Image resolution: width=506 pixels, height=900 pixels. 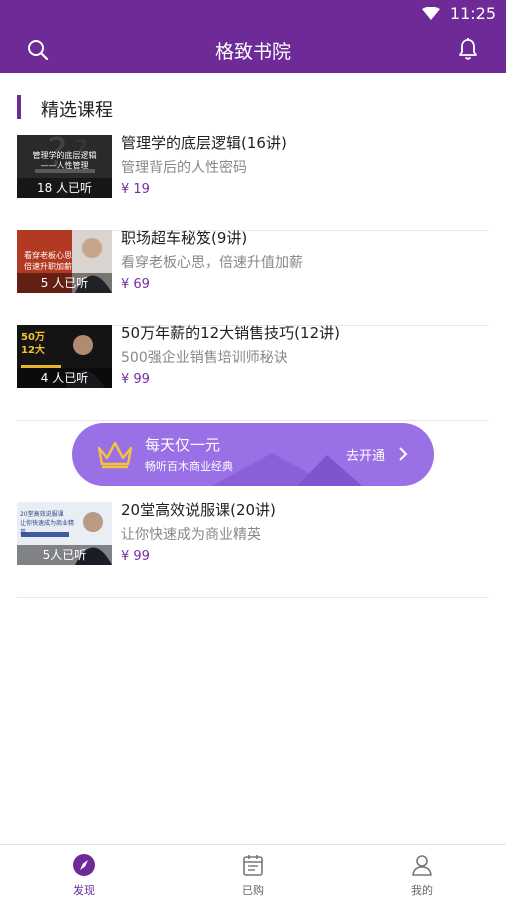 What do you see at coordinates (33, 337) in the screenshot?
I see `thumb-title: 50万` at bounding box center [33, 337].